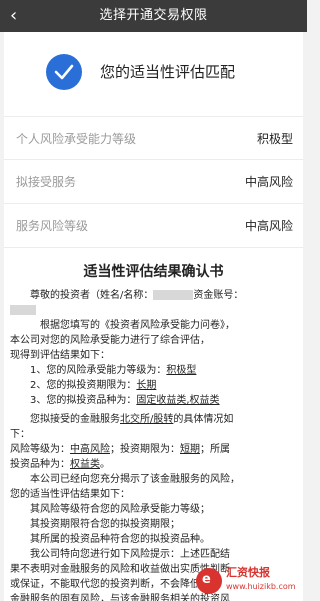 Image resolution: width=320 pixels, height=601 pixels. What do you see at coordinates (190, 449) in the screenshot?
I see `term-value: 短期` at bounding box center [190, 449].